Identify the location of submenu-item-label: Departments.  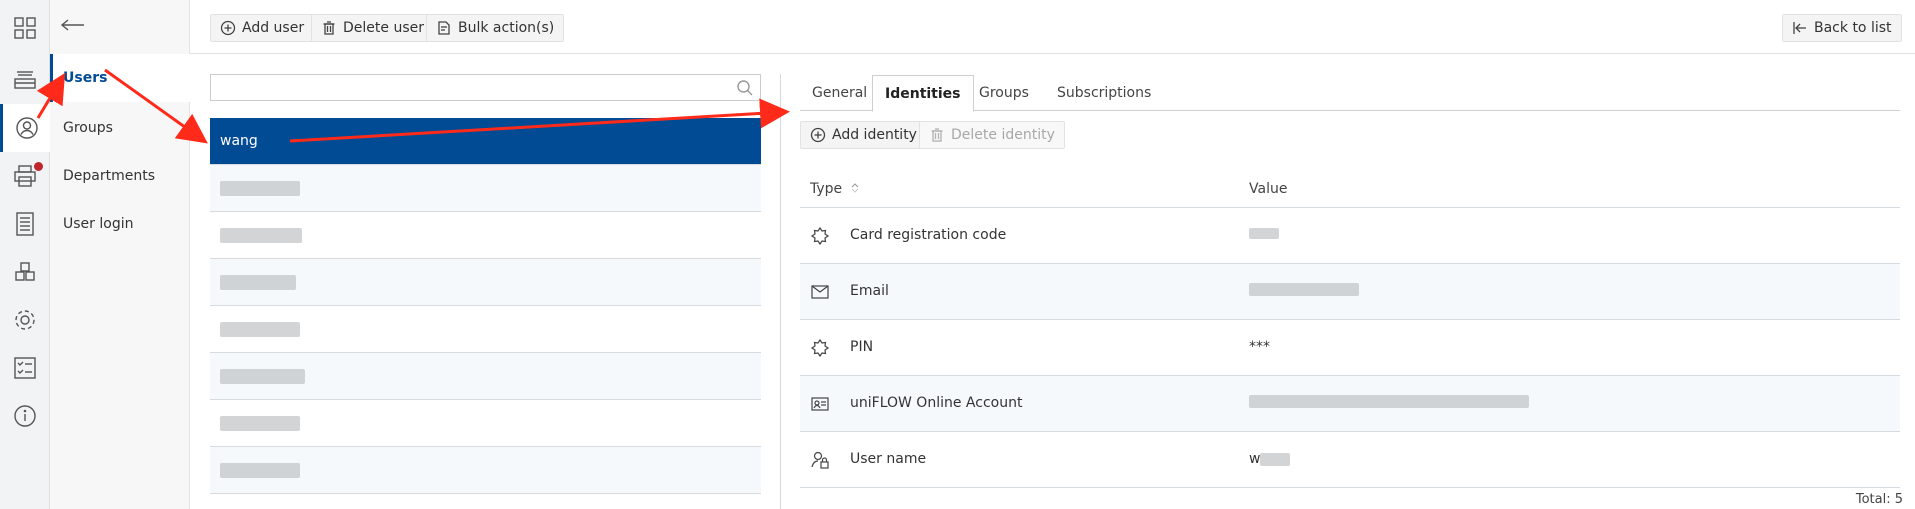
(109, 176).